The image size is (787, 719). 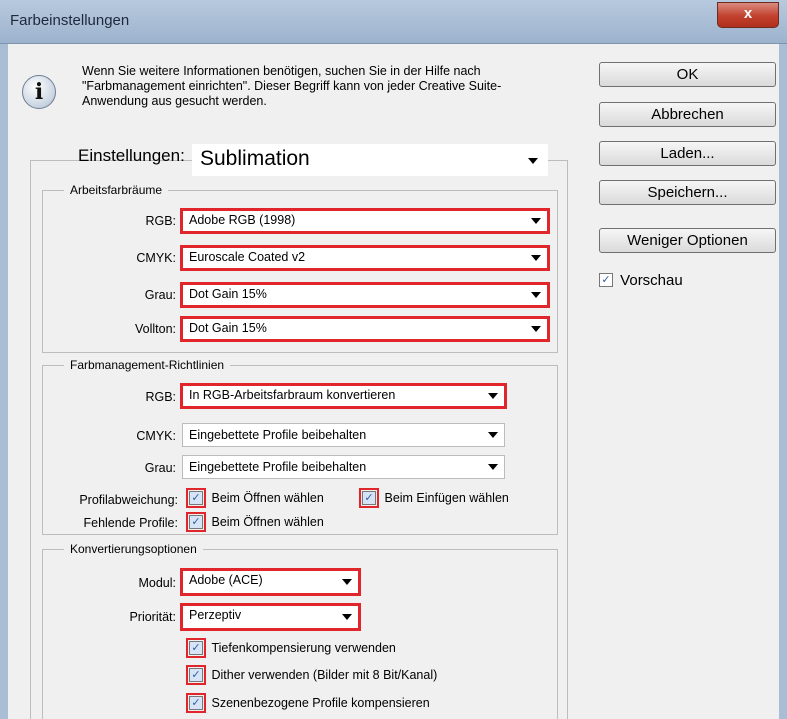 I want to click on ws-rgb-value: Adobe RGB (1998), so click(x=242, y=220).